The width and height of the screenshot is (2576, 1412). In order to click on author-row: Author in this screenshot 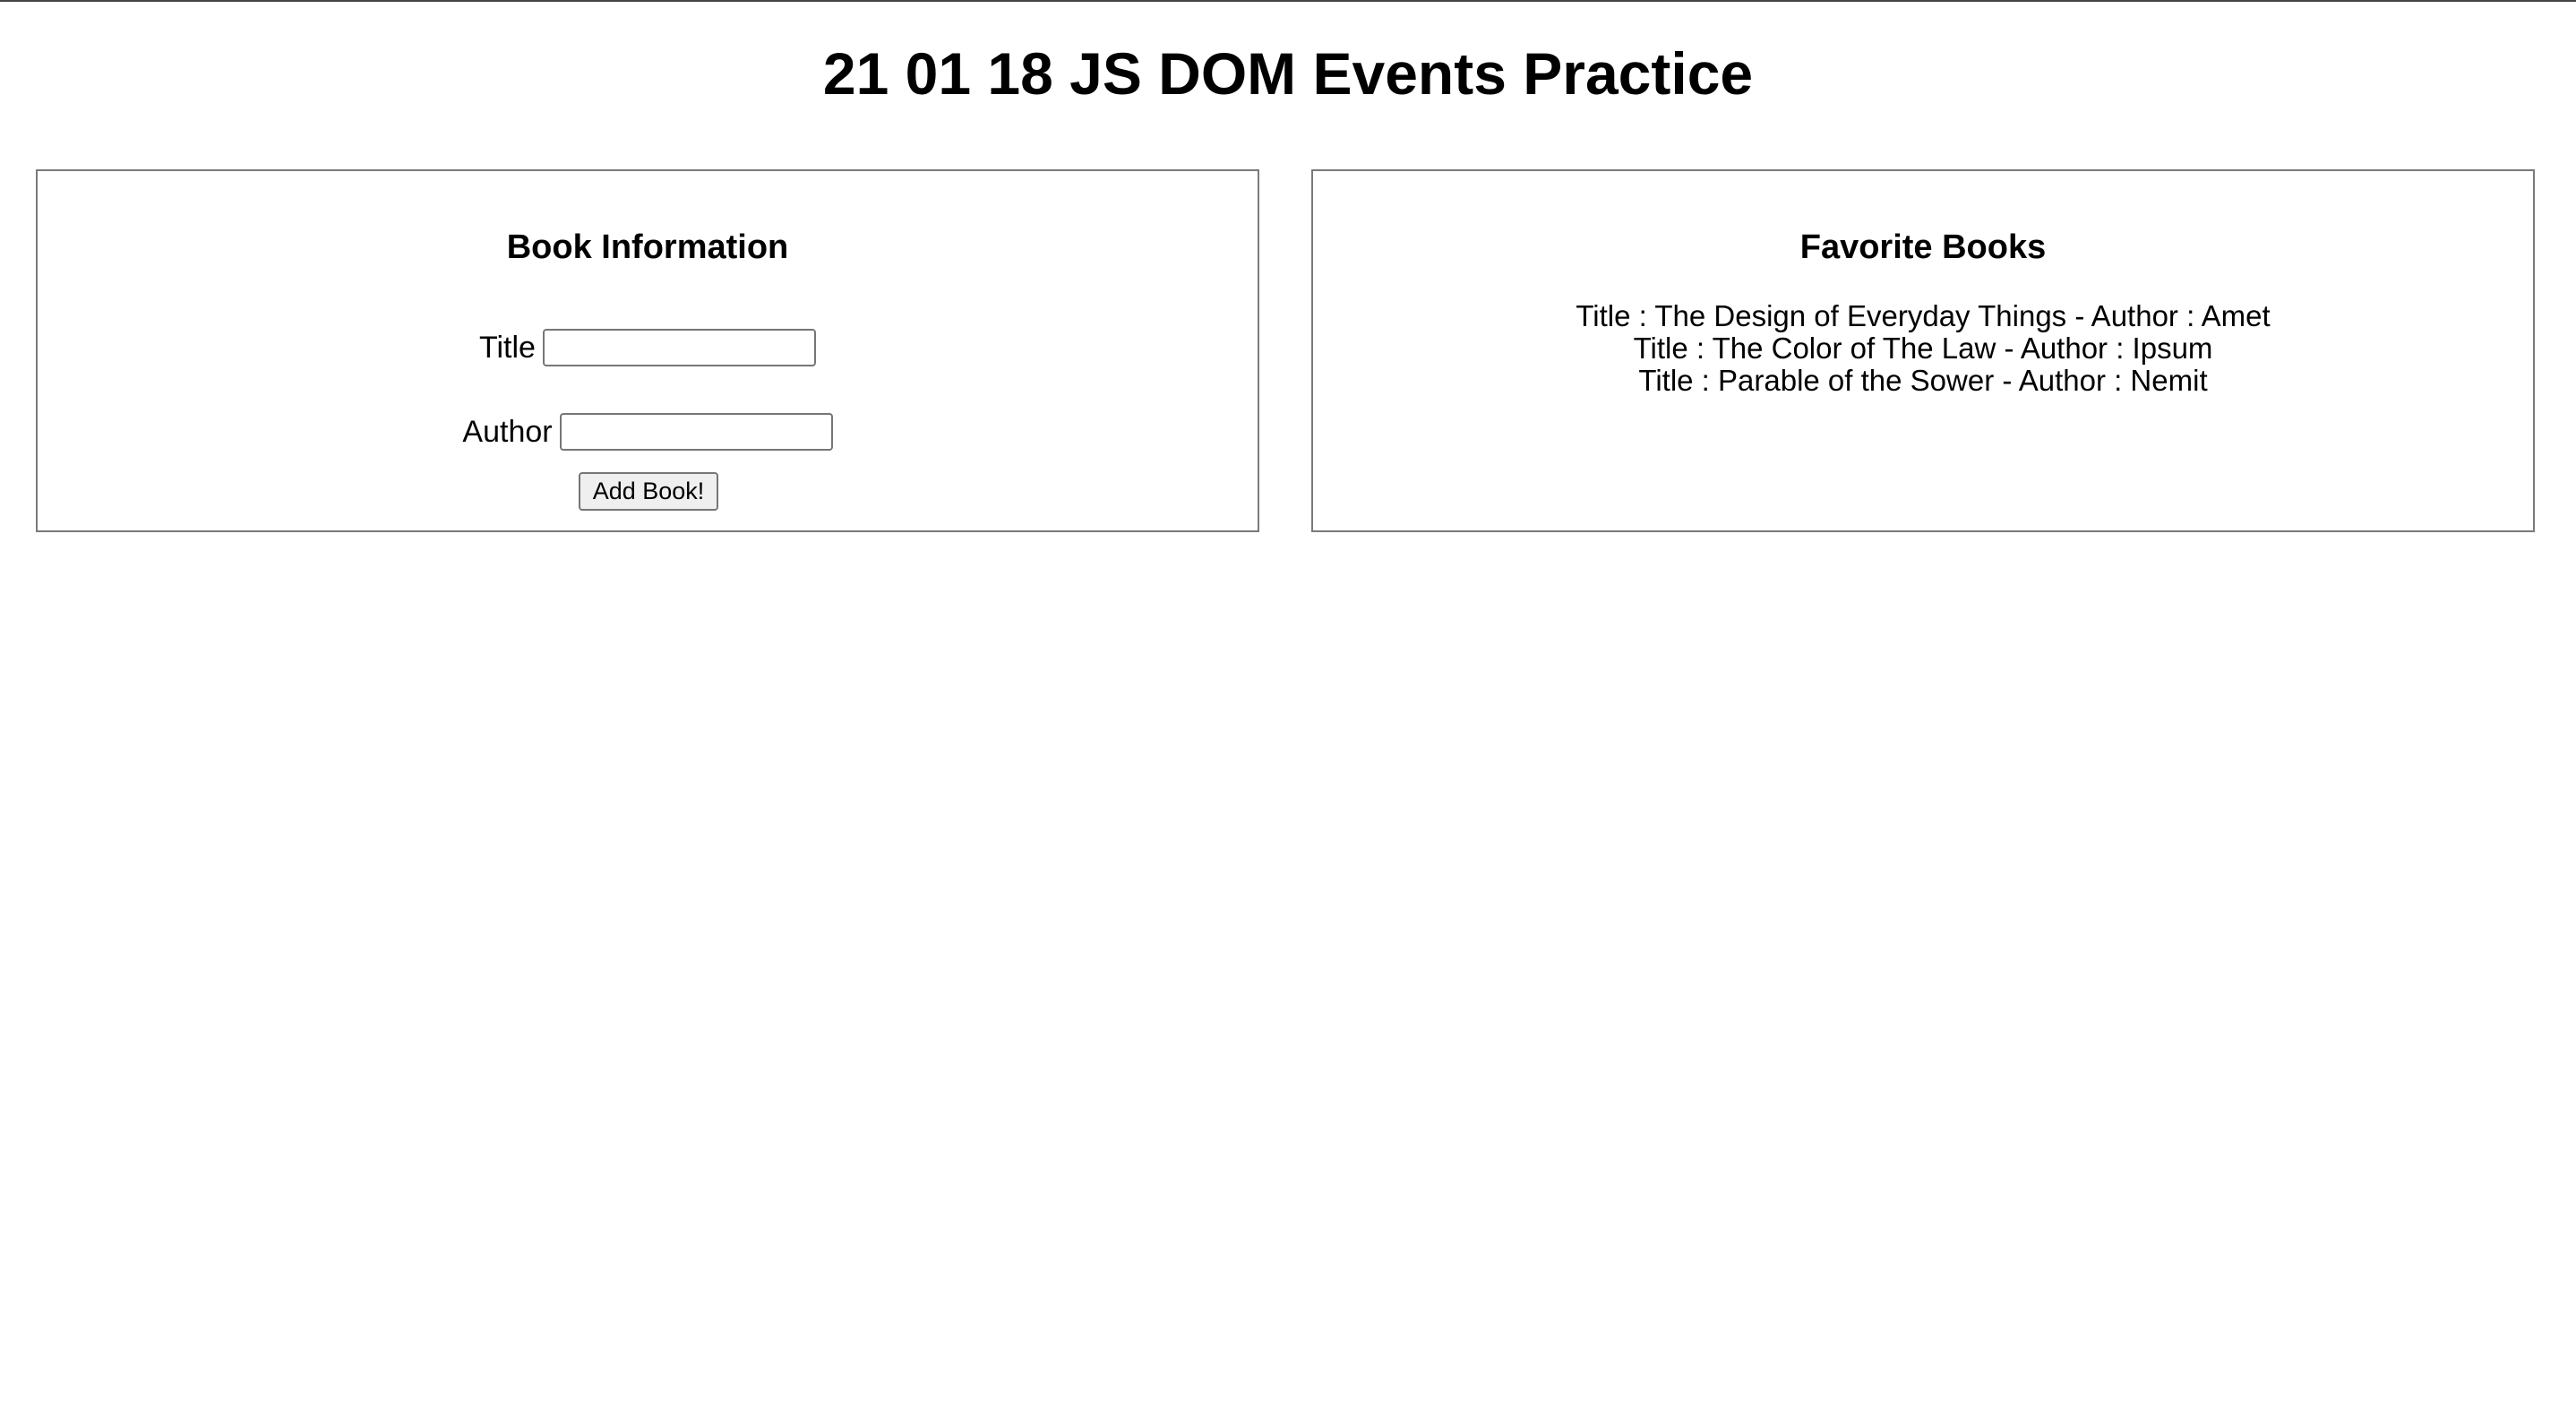, I will do `click(648, 430)`.